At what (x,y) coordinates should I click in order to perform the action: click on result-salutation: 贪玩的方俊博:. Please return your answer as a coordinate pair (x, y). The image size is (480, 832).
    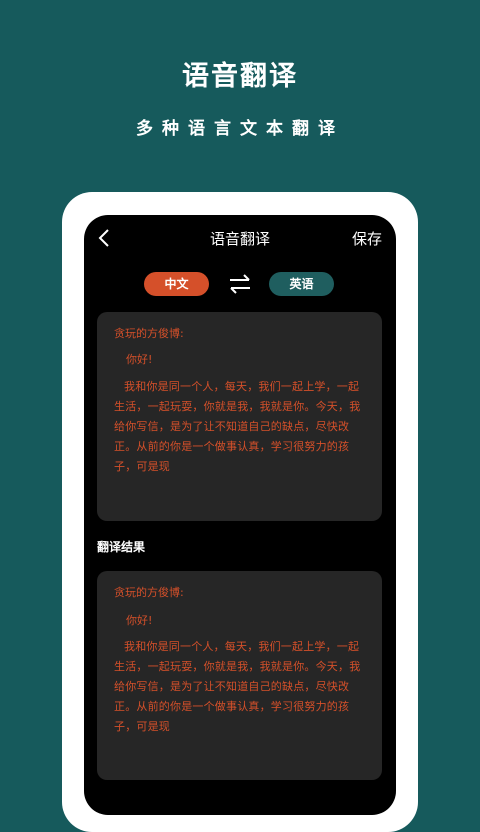
    Looking at the image, I should click on (149, 592).